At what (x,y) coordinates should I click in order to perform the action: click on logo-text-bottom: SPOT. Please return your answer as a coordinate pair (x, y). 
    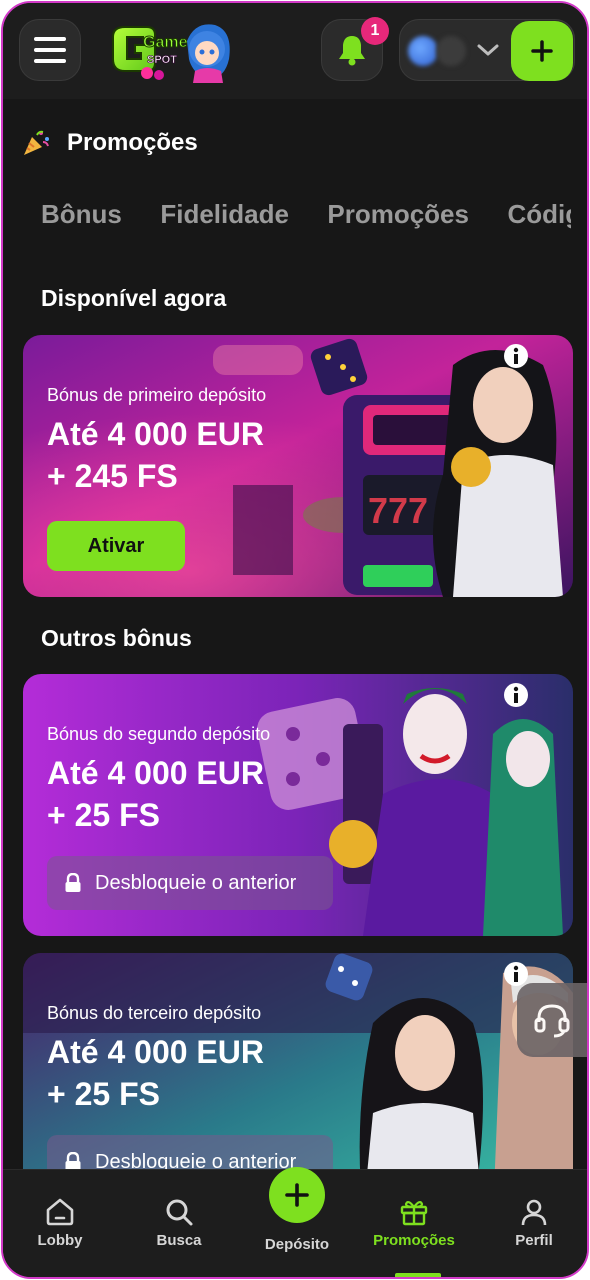
    Looking at the image, I should click on (162, 60).